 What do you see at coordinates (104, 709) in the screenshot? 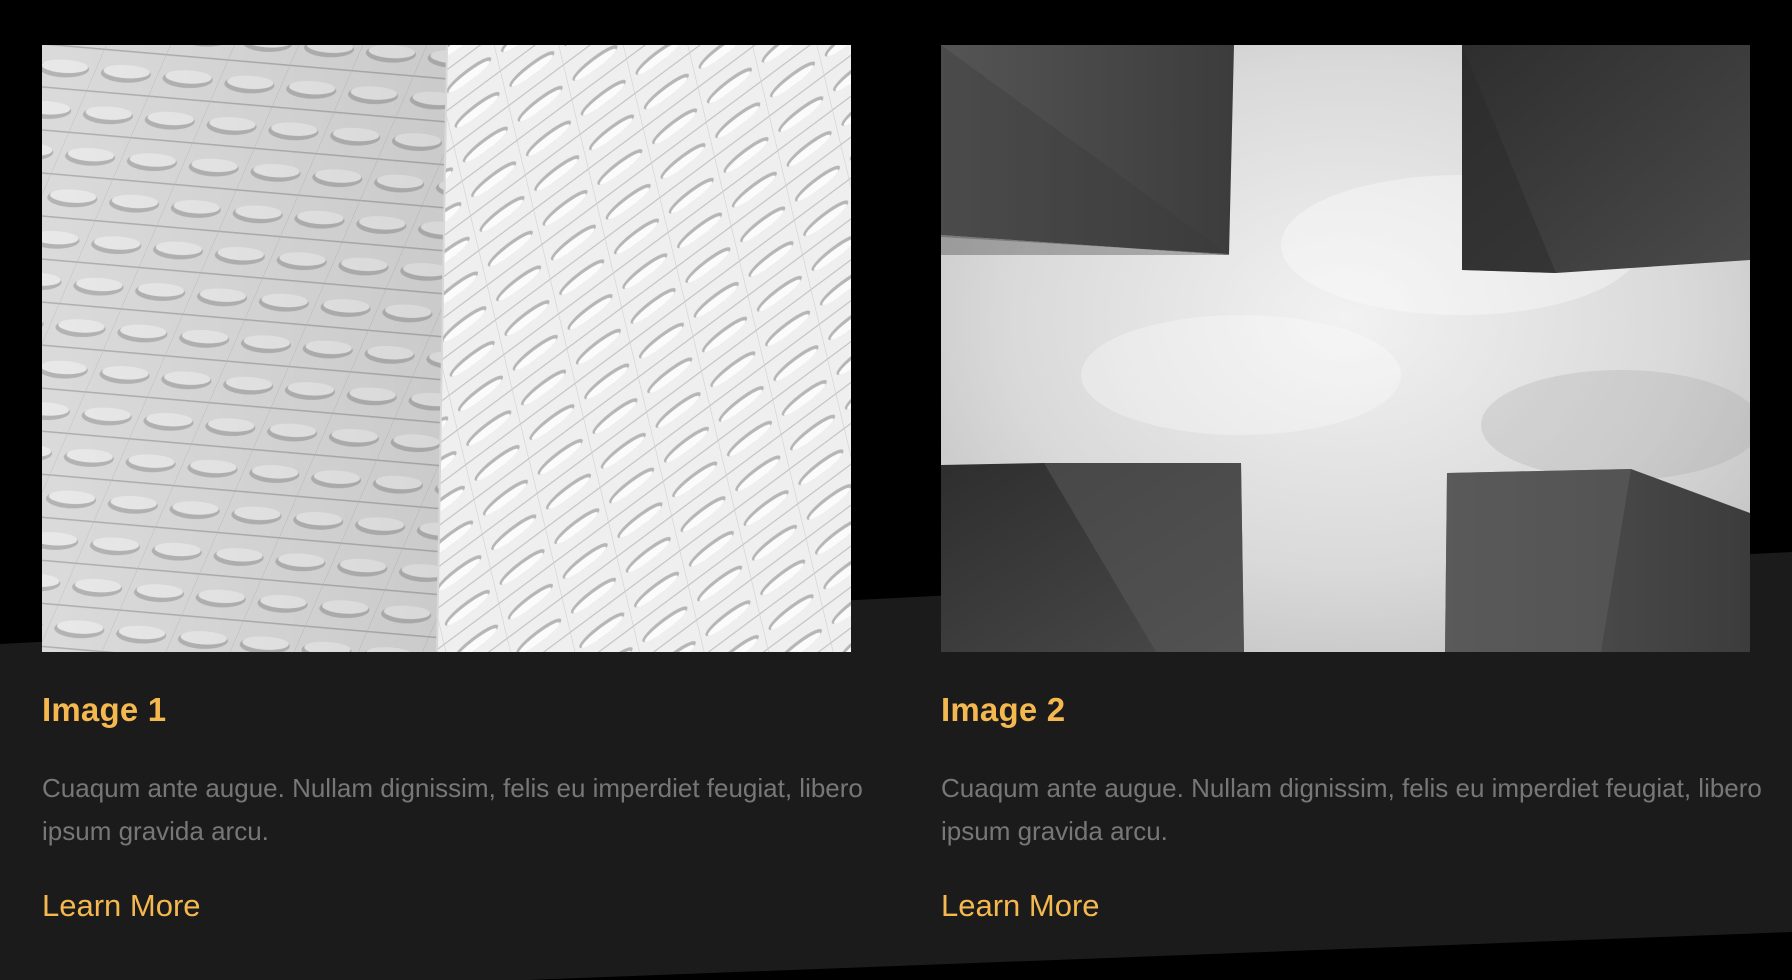
I see `card-title: Image 1` at bounding box center [104, 709].